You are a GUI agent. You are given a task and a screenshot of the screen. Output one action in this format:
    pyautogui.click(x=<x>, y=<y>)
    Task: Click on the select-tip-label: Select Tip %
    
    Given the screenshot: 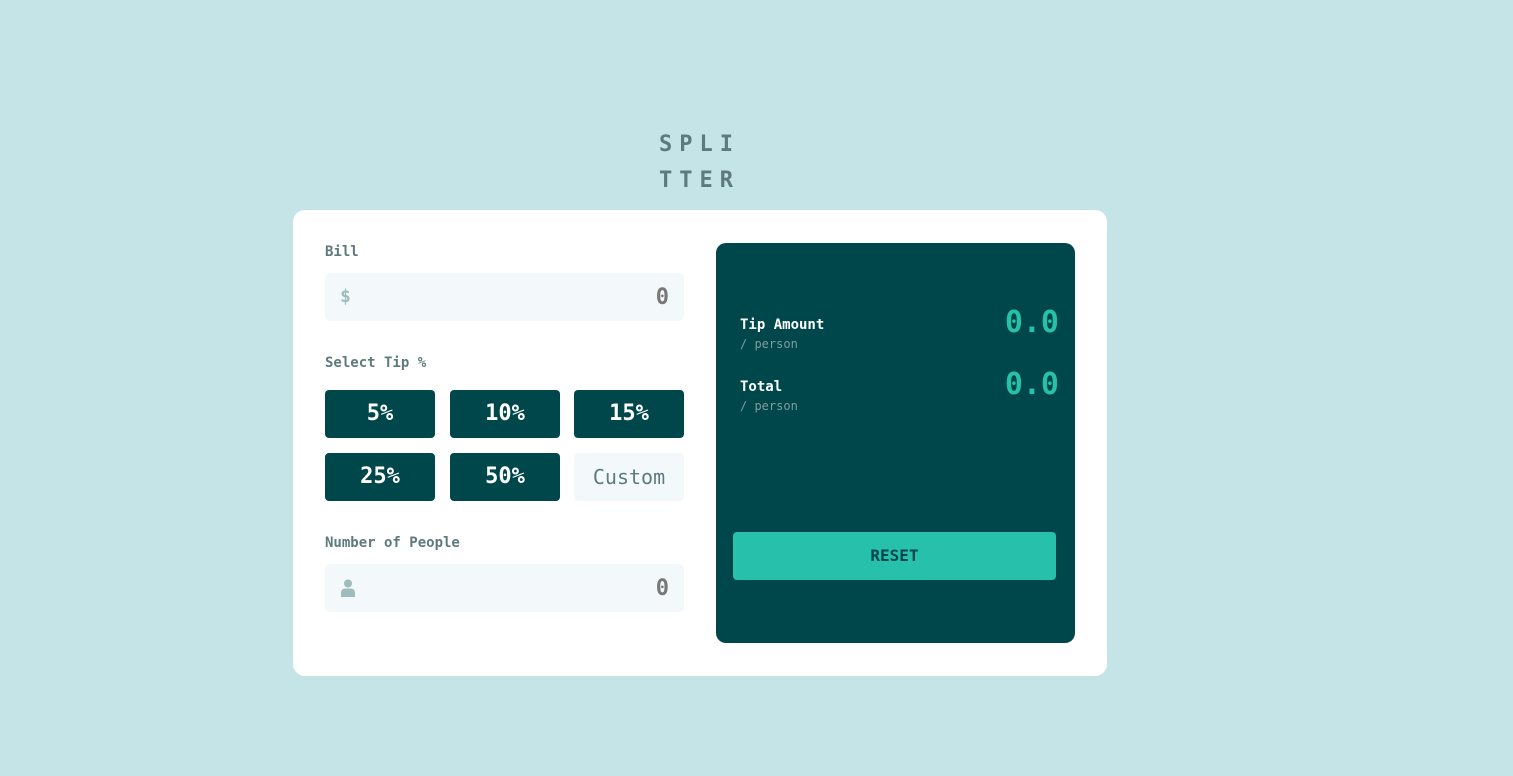 What is the action you would take?
    pyautogui.click(x=376, y=363)
    